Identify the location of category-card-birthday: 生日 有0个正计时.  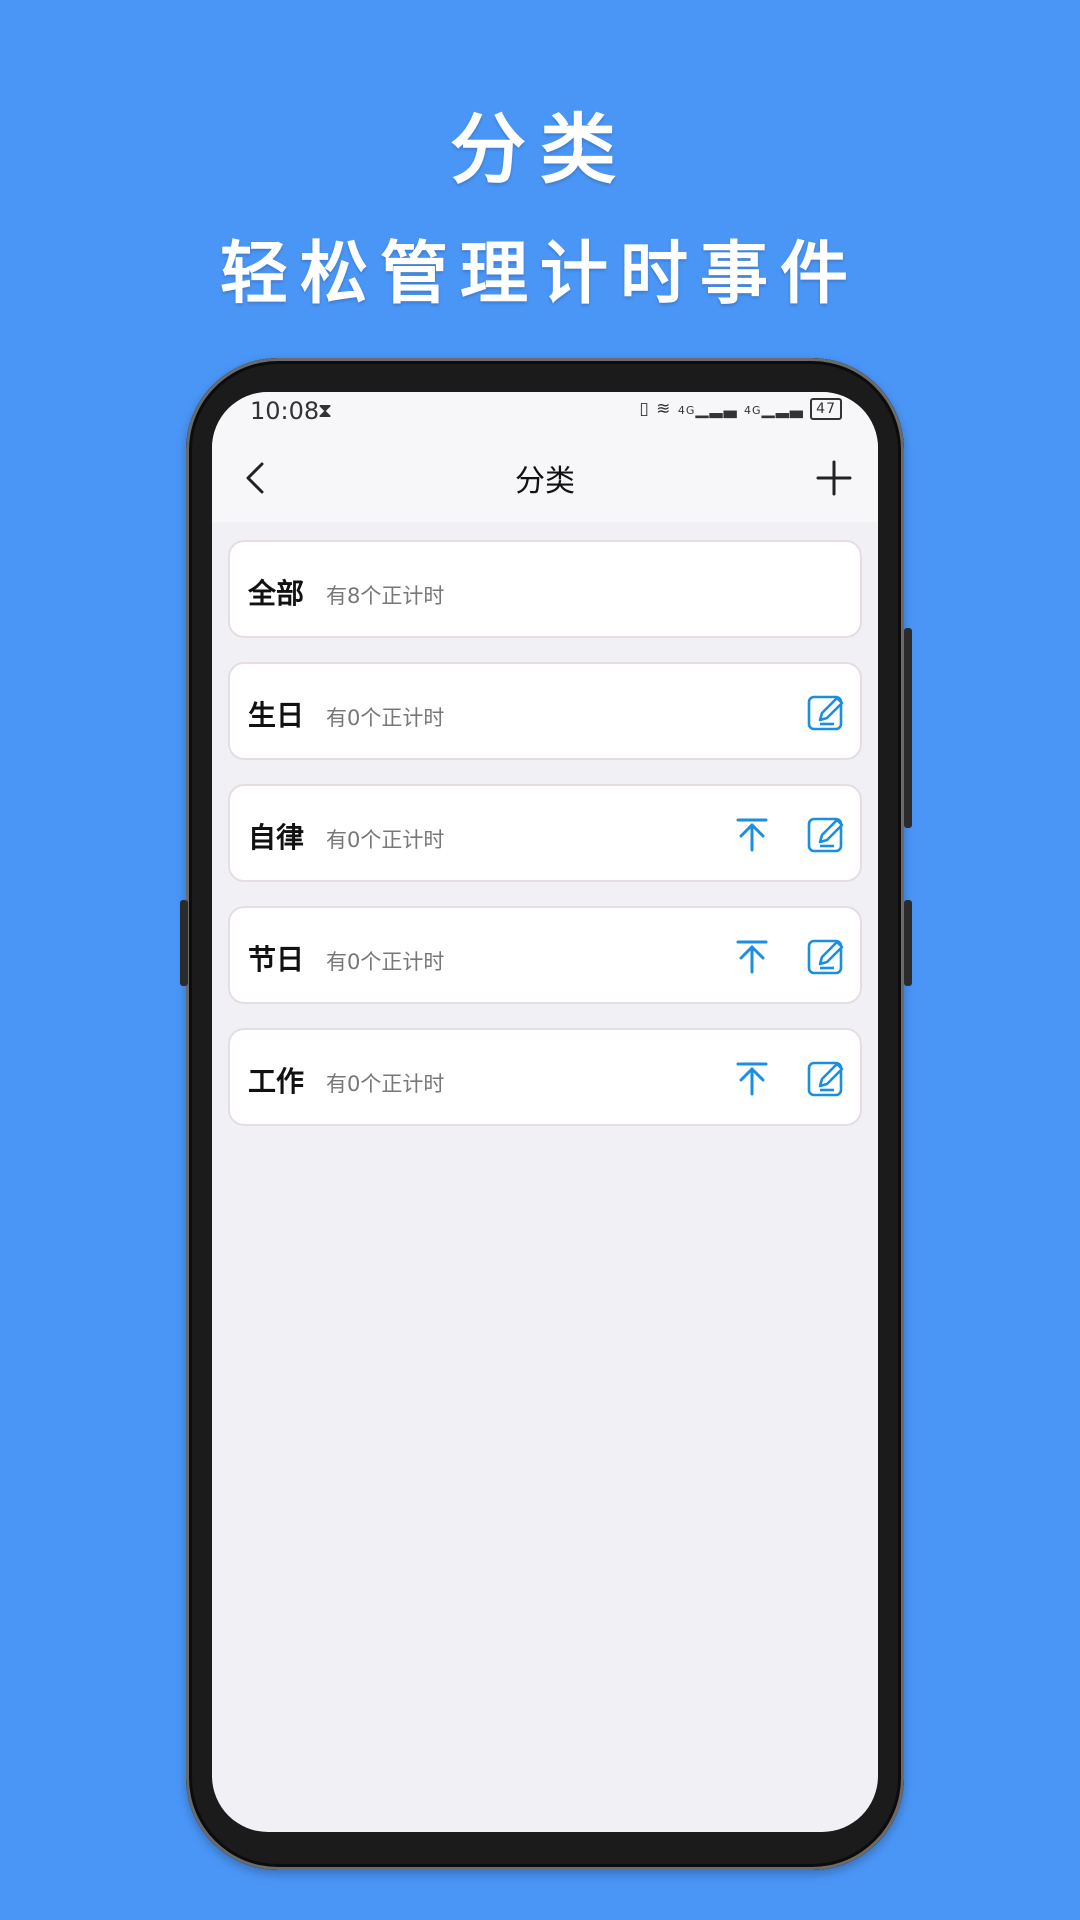
(545, 711).